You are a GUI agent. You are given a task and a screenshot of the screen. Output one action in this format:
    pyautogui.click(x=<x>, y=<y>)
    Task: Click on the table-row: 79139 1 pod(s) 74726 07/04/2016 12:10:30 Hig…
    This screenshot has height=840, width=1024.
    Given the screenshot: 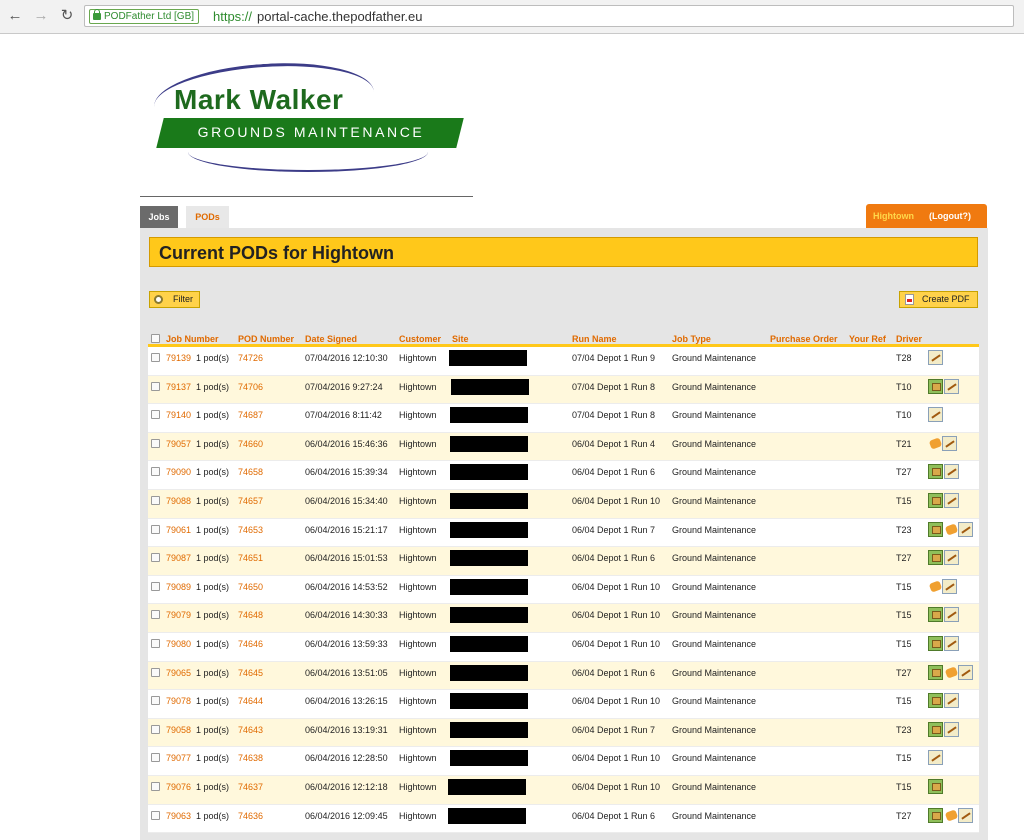 What is the action you would take?
    pyautogui.click(x=563, y=361)
    